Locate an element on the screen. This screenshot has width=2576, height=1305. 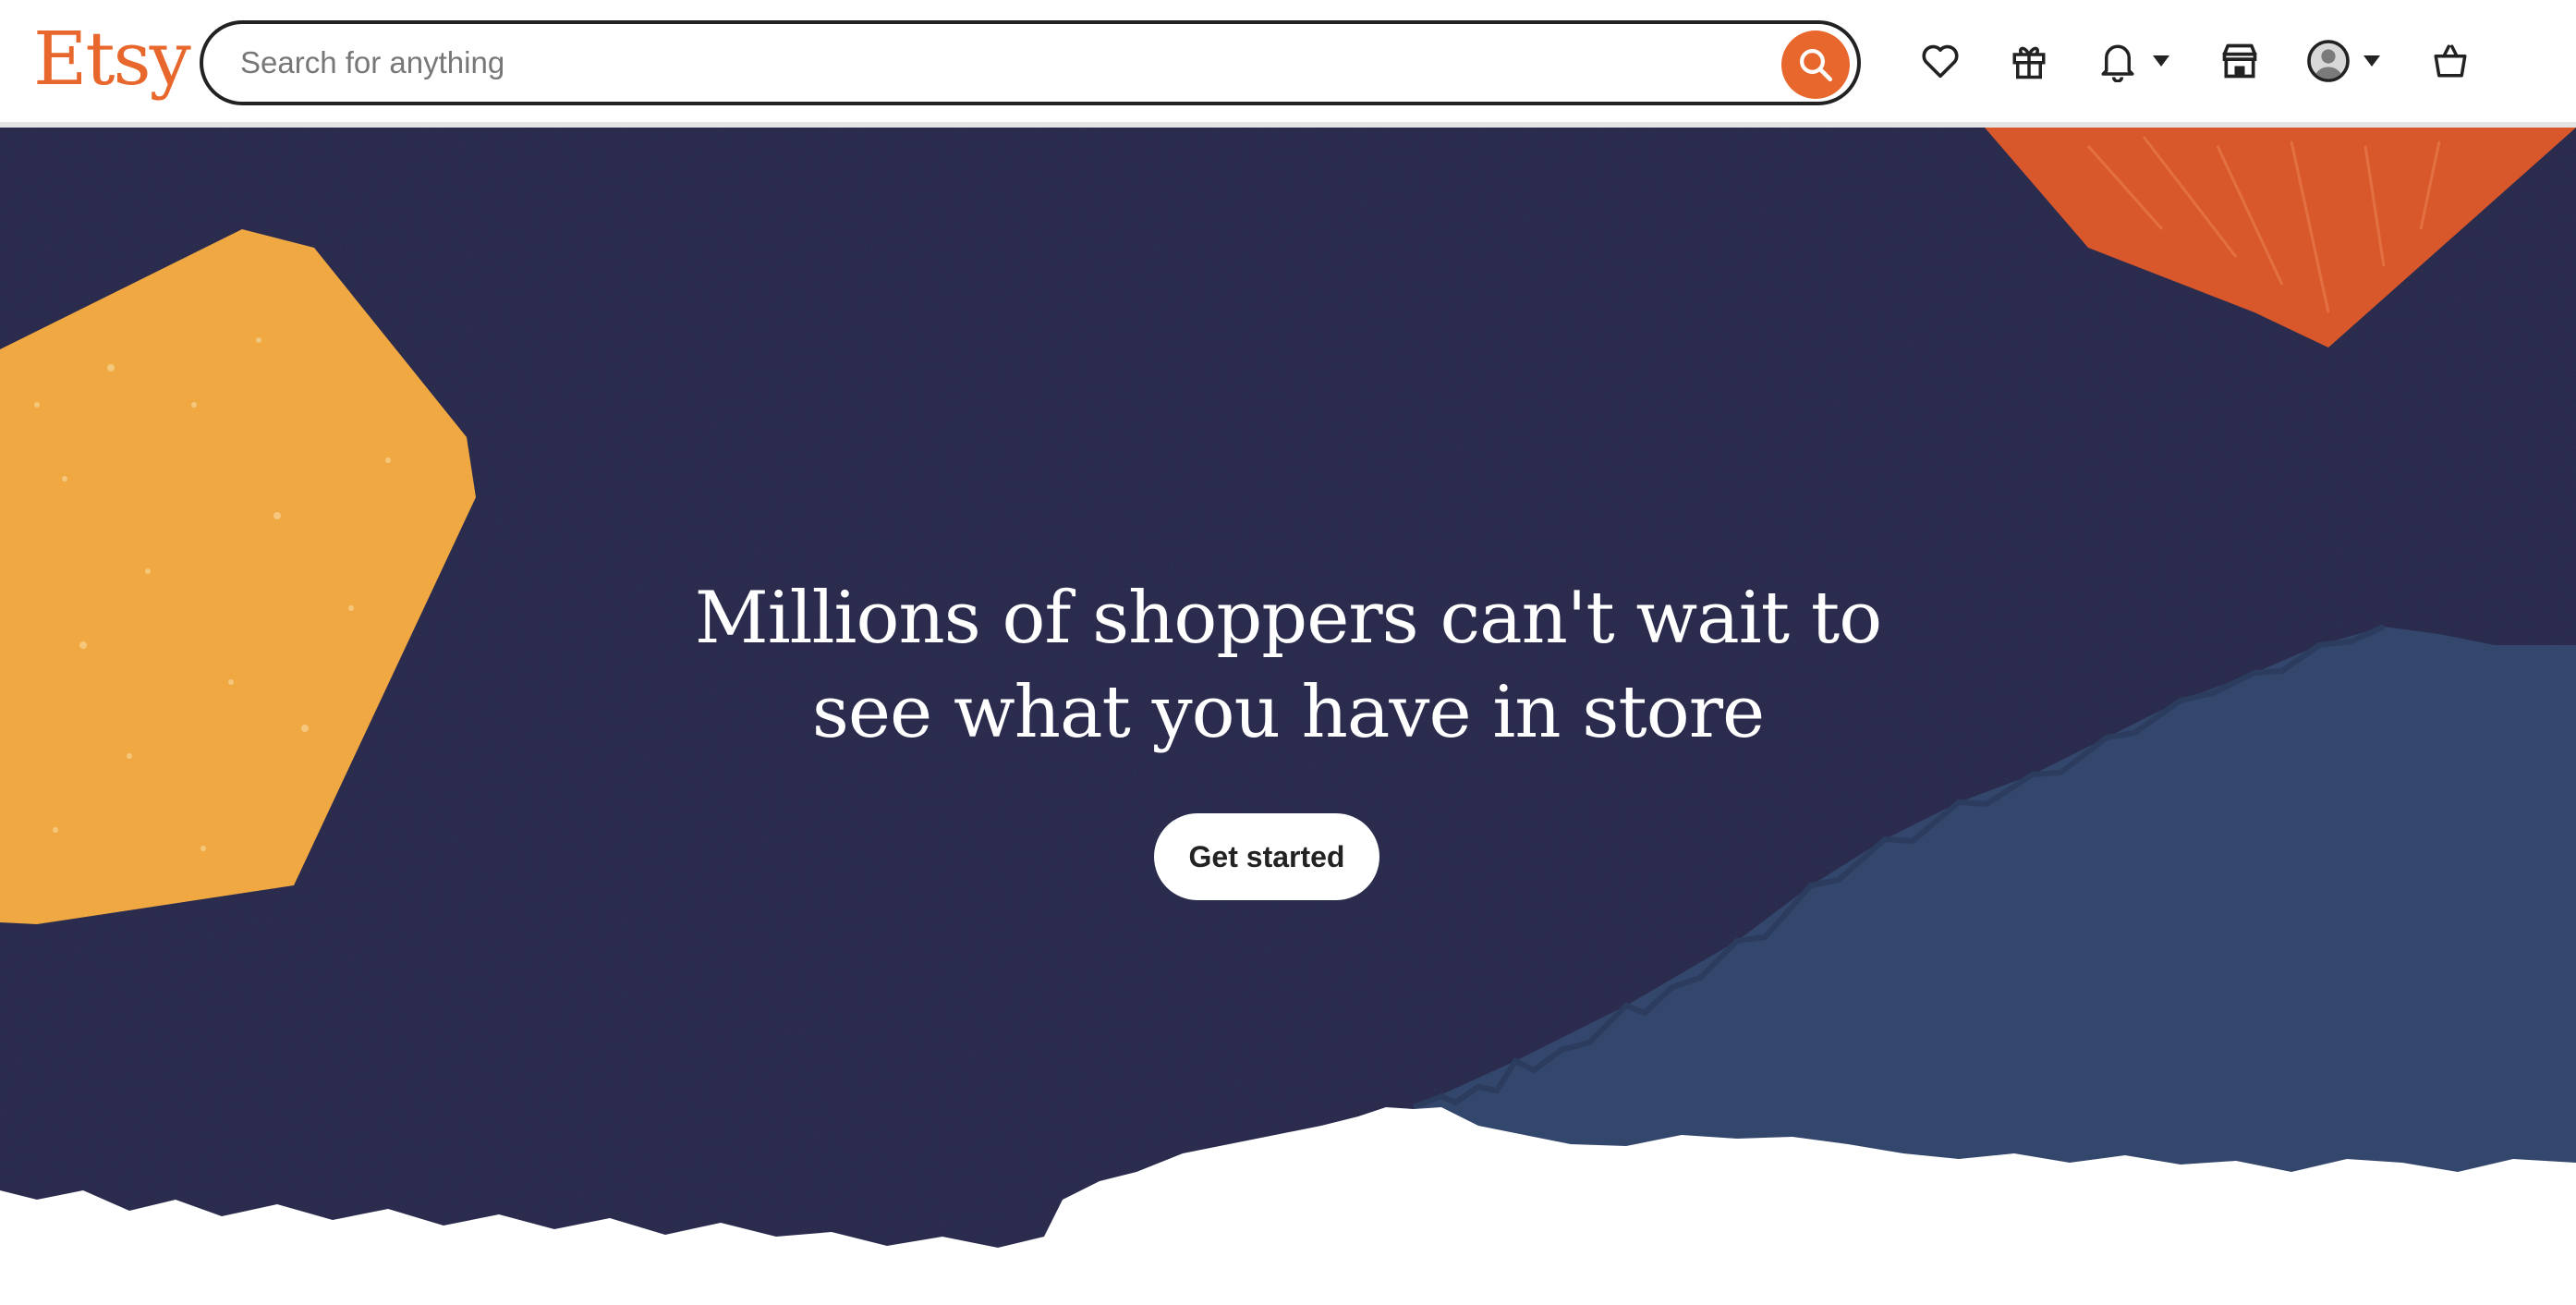
gift-mode-button is located at coordinates (2029, 61).